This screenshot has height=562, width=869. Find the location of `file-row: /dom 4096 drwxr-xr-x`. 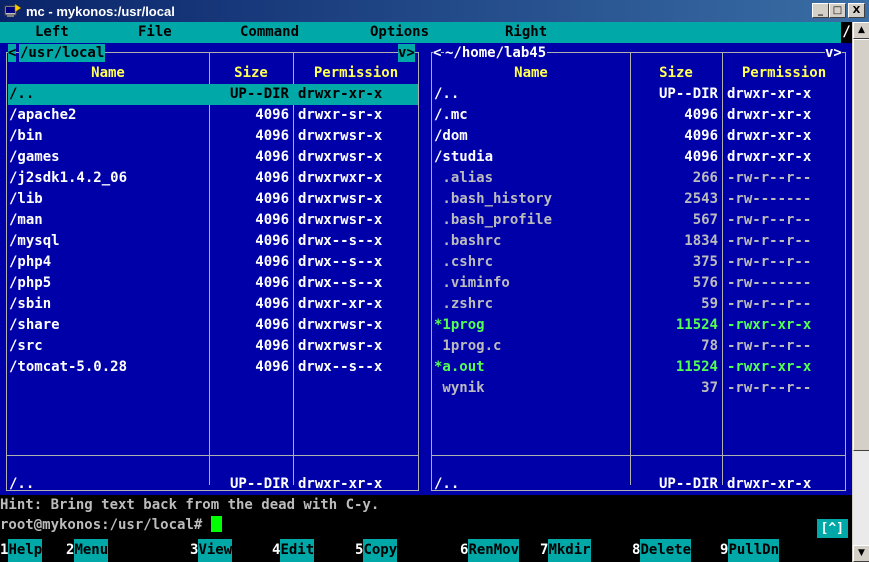

file-row: /dom 4096 drwxr-xr-x is located at coordinates (639, 136).